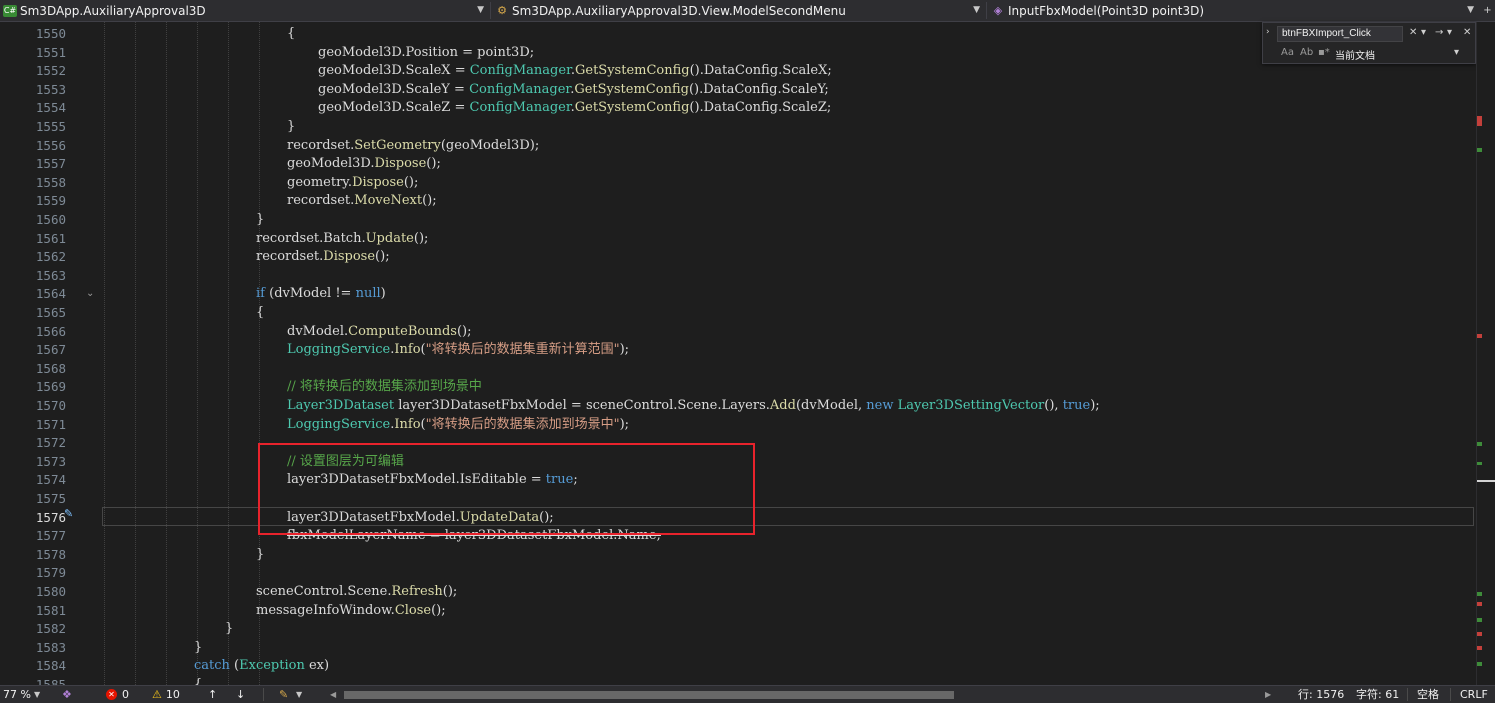 This screenshot has width=1495, height=703. Describe the element at coordinates (1428, 694) in the screenshot. I see `indent-mode: 空格` at that location.